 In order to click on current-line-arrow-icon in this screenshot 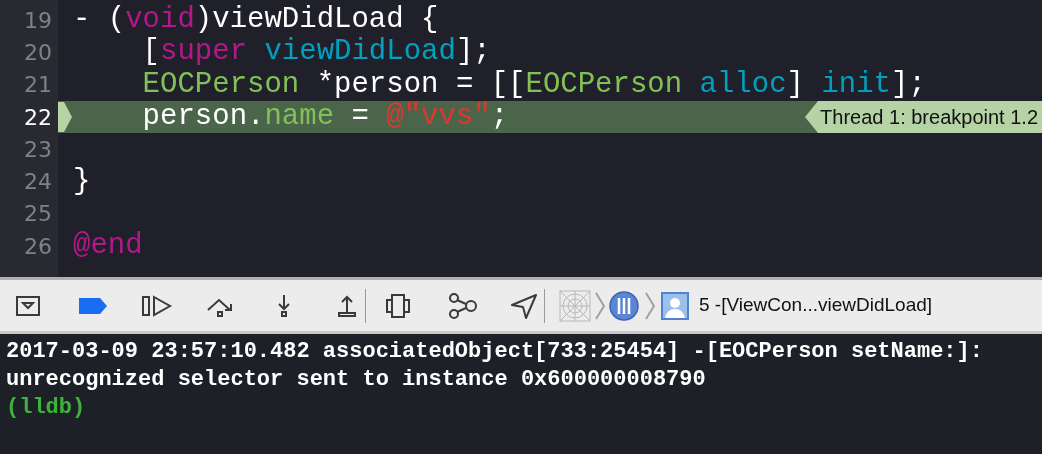, I will do `click(65, 116)`.